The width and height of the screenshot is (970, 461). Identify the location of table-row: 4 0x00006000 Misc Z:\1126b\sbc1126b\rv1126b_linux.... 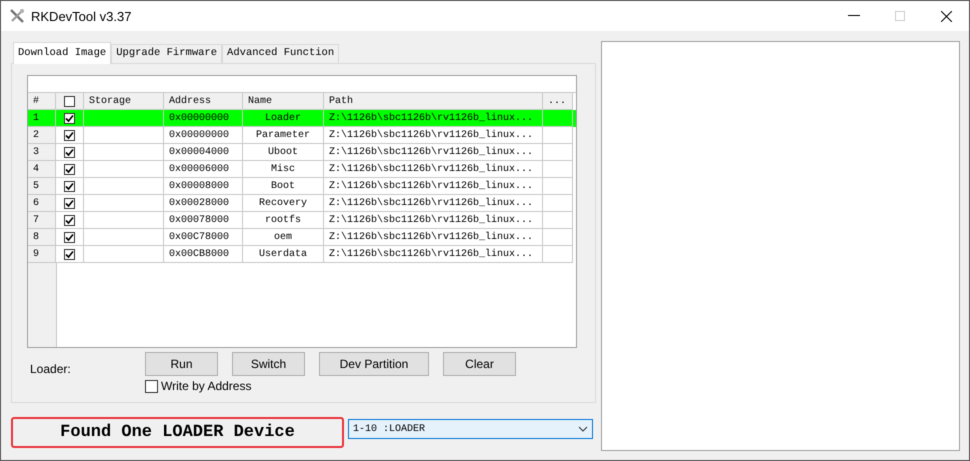
(302, 169).